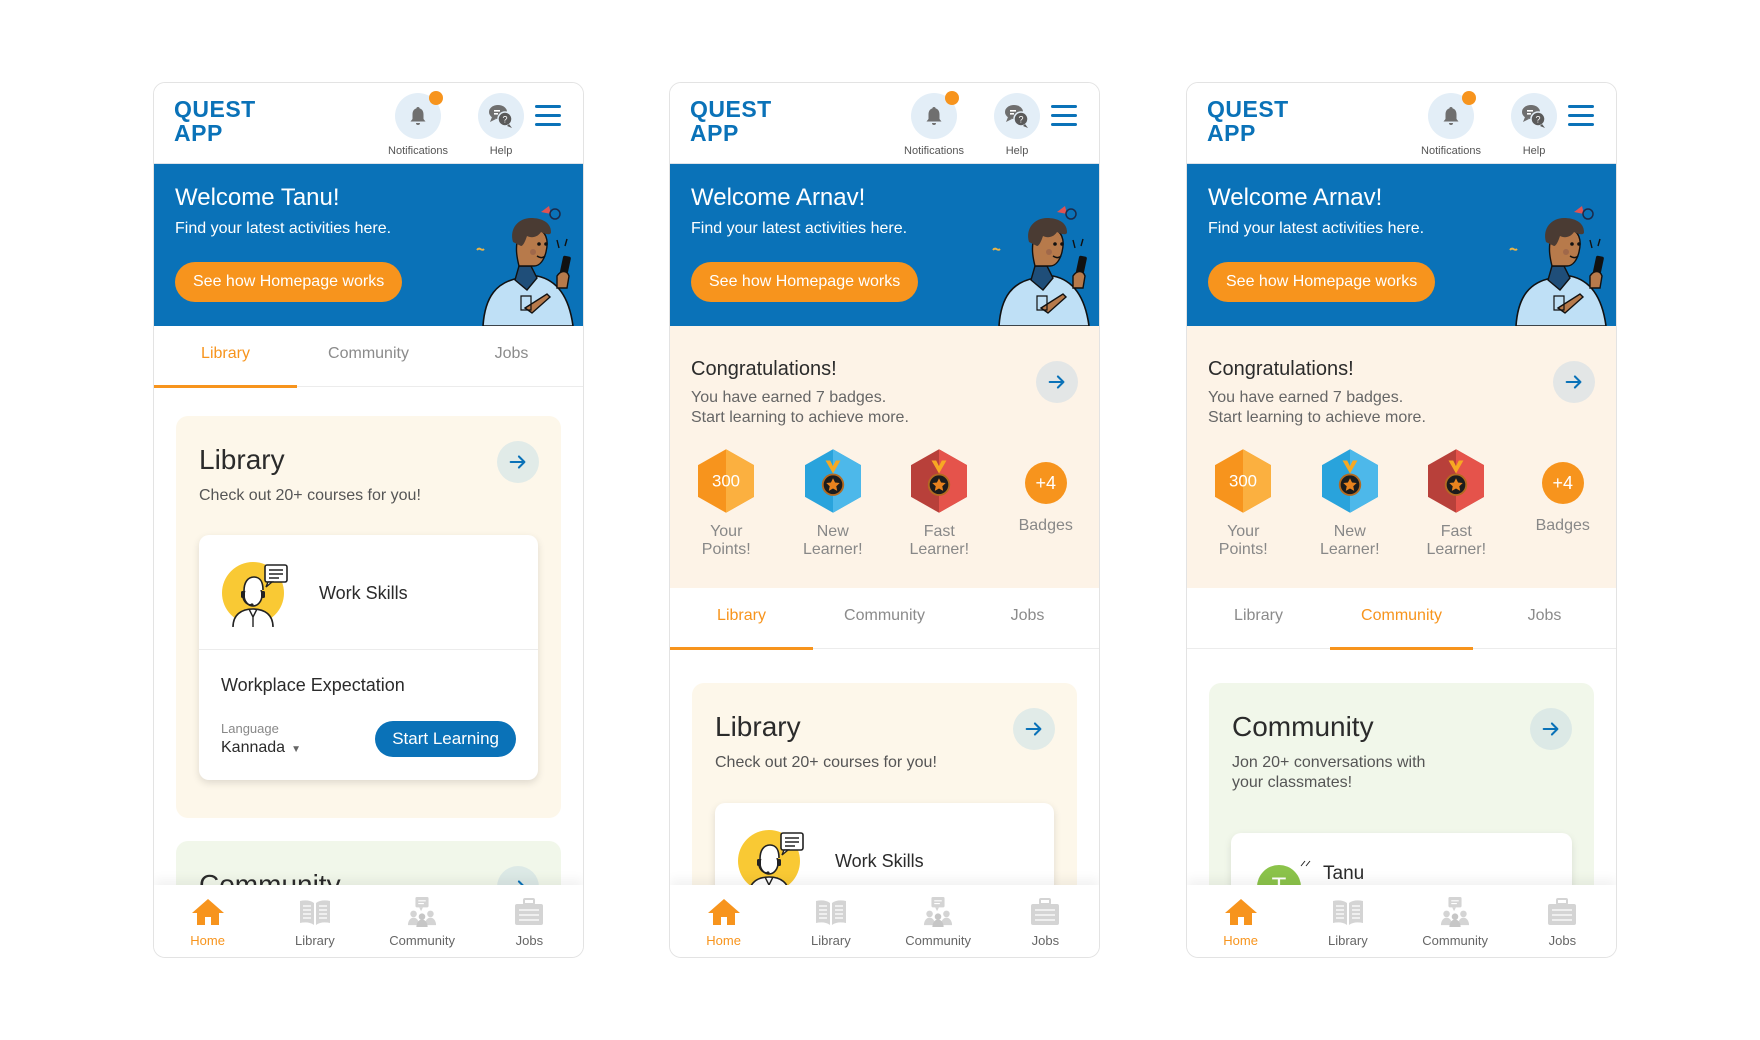 Image resolution: width=1760 pixels, height=1040 pixels. I want to click on logo-line-1: QUEST, so click(215, 109).